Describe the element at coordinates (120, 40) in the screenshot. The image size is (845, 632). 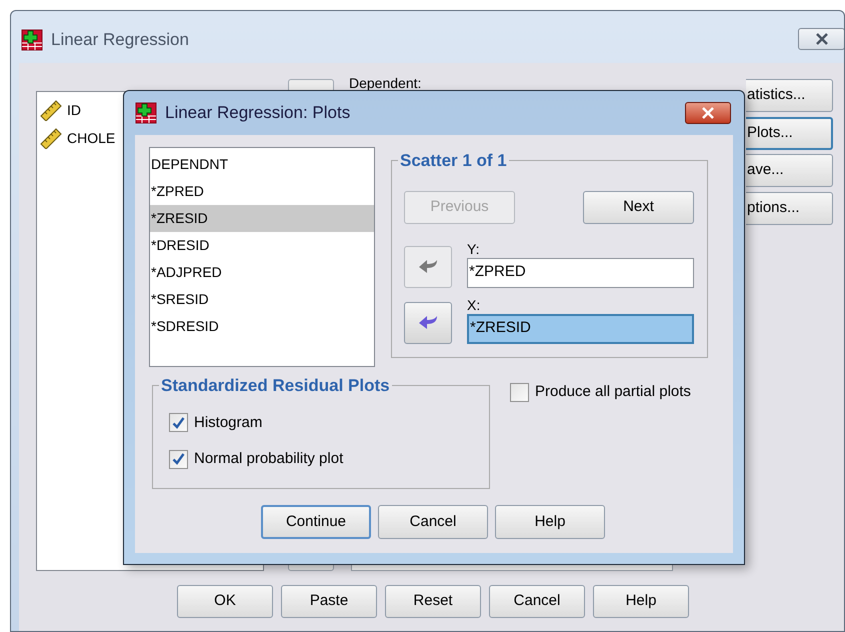
I see `window-title: Linear Regression` at that location.